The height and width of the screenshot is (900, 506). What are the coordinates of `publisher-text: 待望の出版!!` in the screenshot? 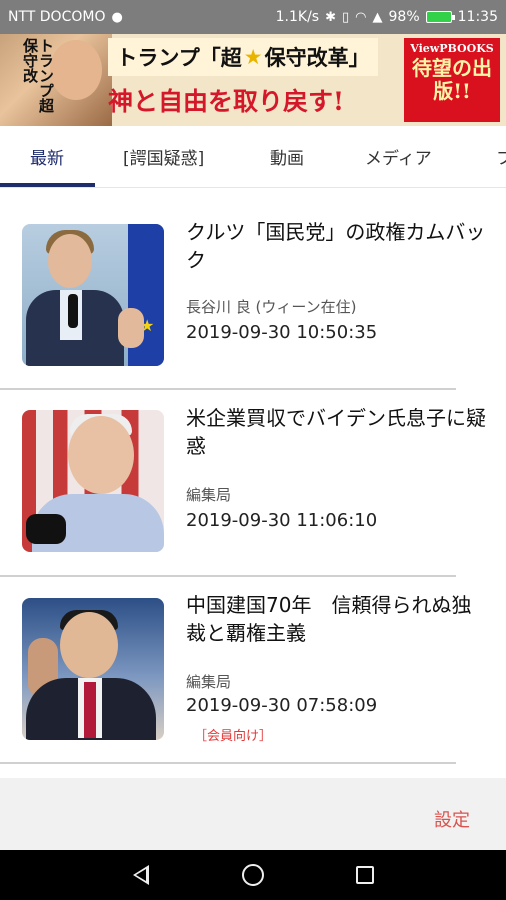 It's located at (452, 79).